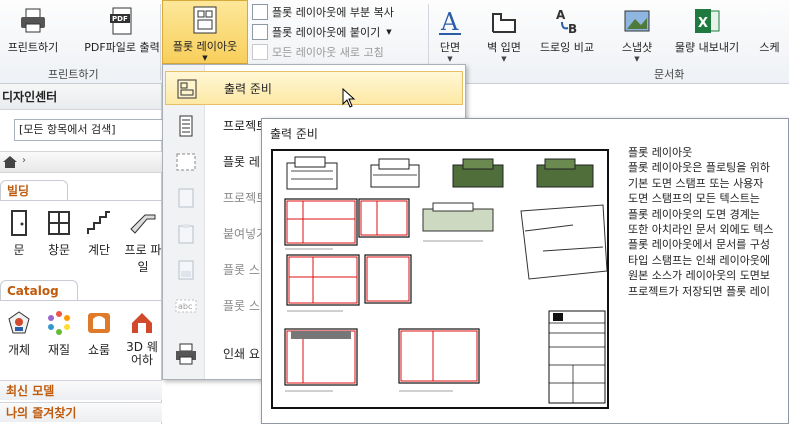  What do you see at coordinates (314, 88) in the screenshot?
I see `menu-item-print-prepare: 출력 준비` at bounding box center [314, 88].